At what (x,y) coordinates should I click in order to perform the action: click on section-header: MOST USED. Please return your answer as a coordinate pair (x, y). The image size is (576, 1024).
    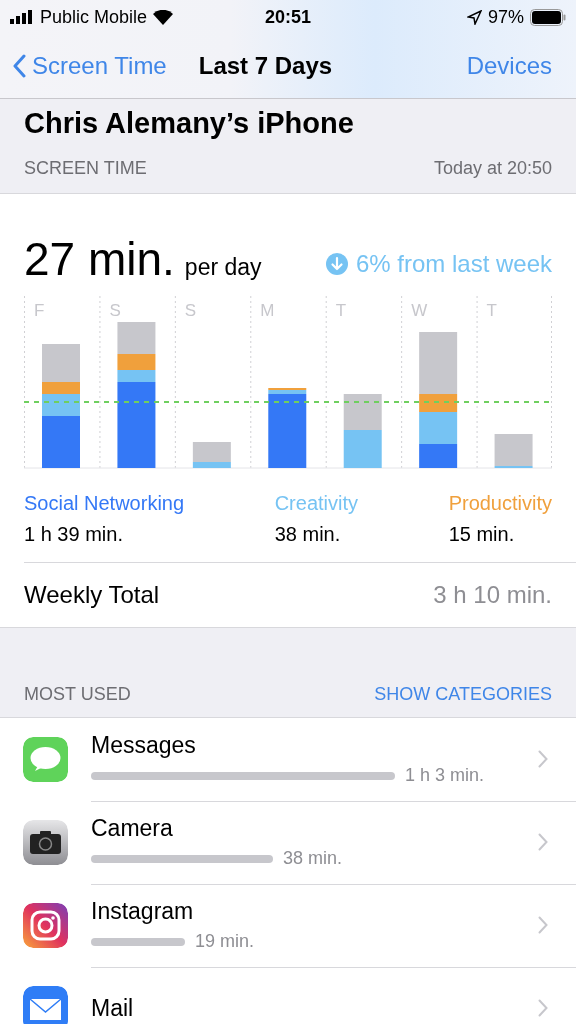
    Looking at the image, I should click on (77, 694).